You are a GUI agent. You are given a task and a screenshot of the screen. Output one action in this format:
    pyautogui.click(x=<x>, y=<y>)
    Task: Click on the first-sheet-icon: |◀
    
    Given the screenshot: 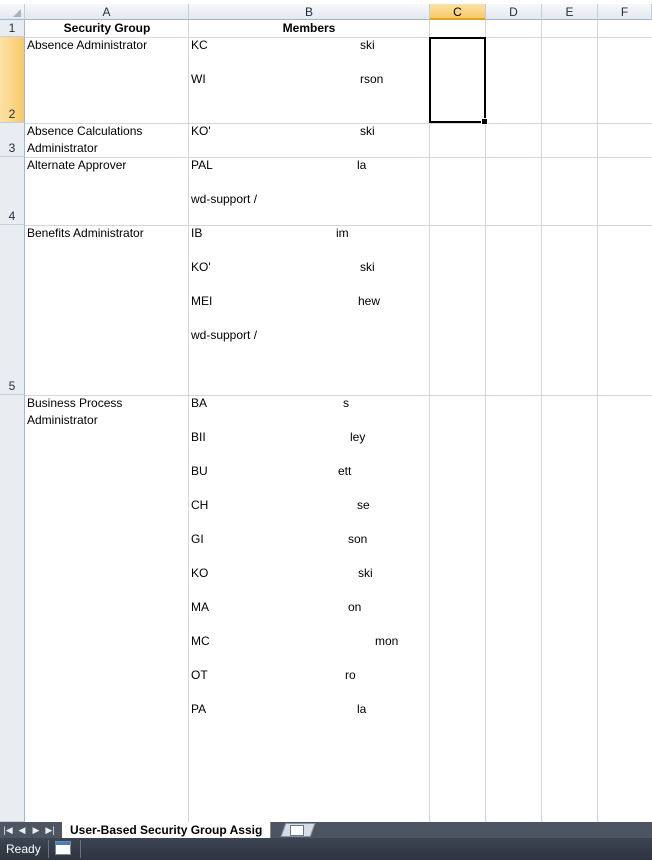 What is the action you would take?
    pyautogui.click(x=8, y=830)
    